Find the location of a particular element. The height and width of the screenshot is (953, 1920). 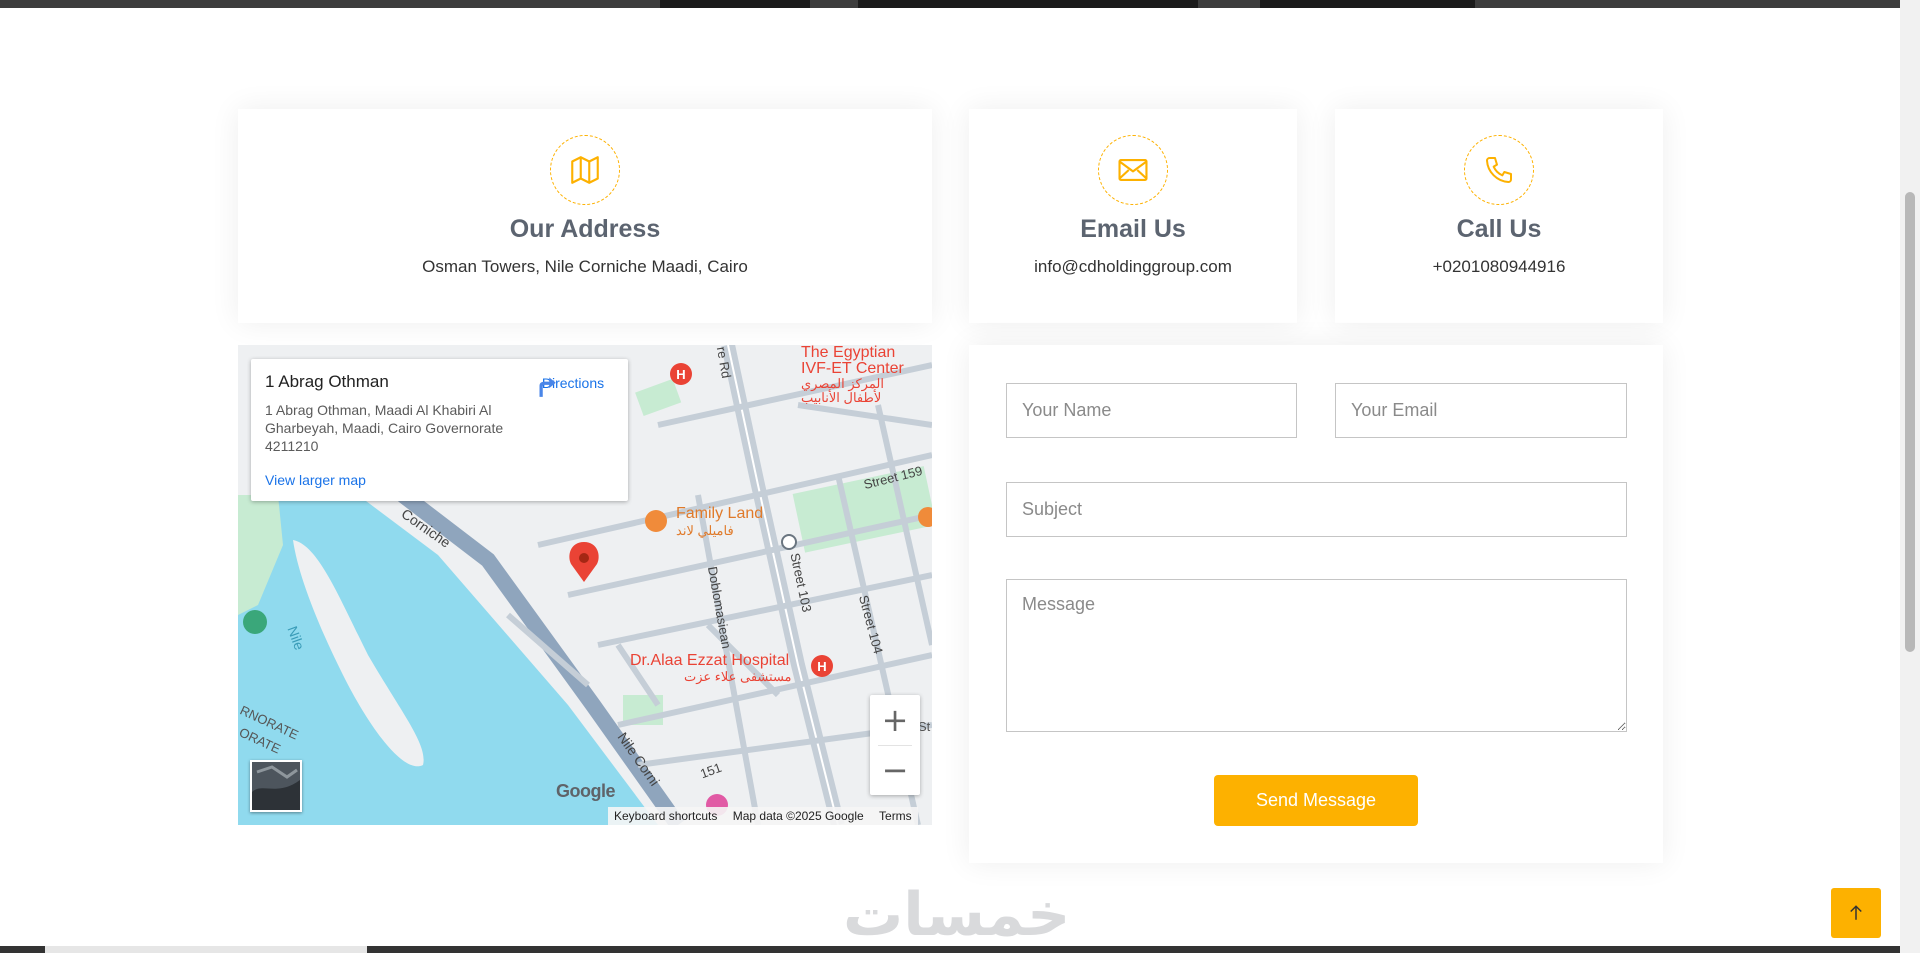

hero-image-strip is located at coordinates (950, 4).